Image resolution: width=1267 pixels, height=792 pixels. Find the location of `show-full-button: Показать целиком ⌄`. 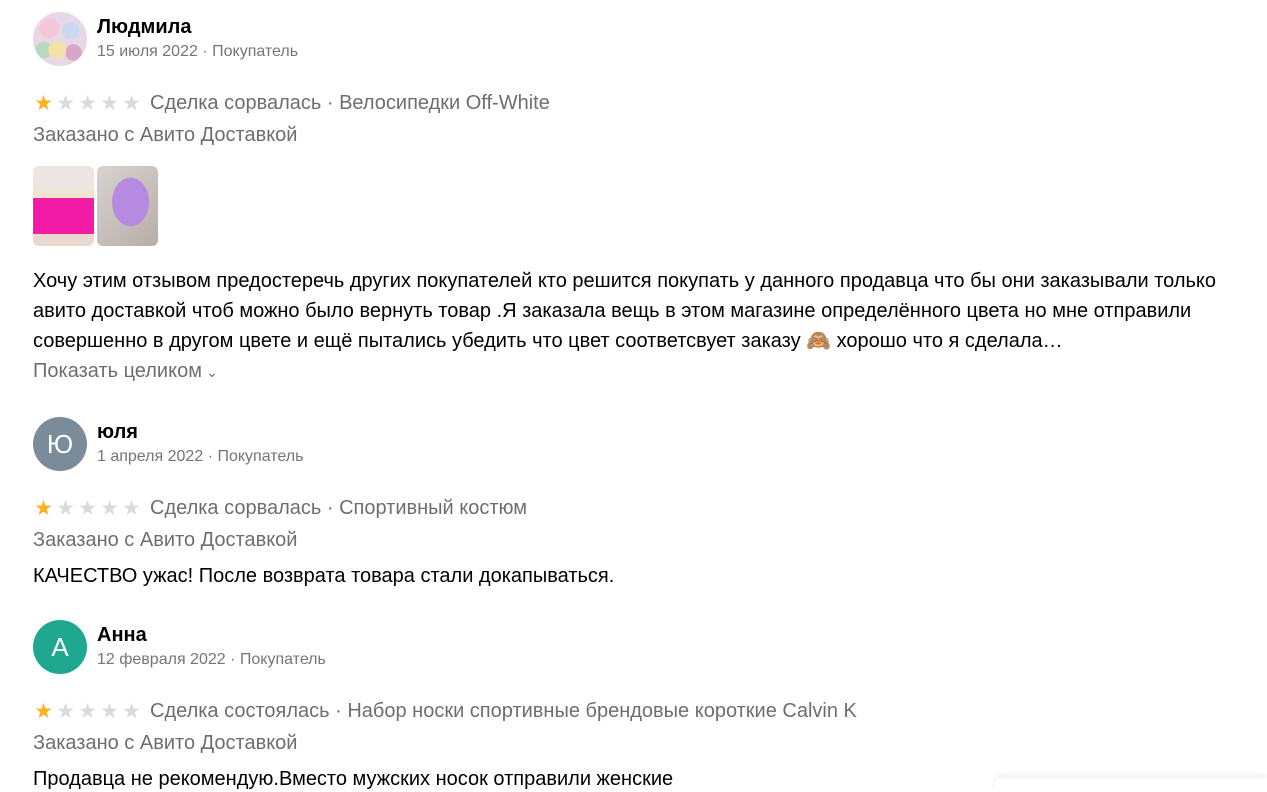

show-full-button: Показать целиком ⌄ is located at coordinates (125, 371).